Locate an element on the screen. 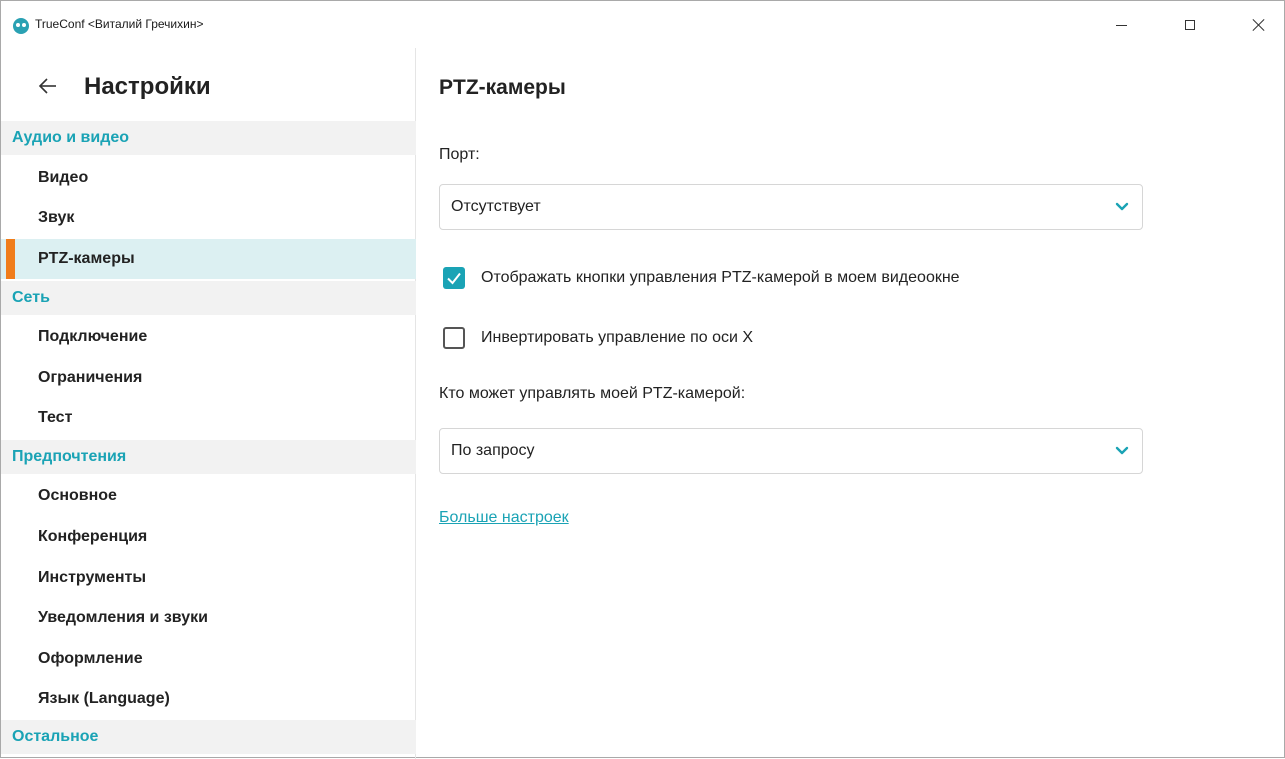 Image resolution: width=1285 pixels, height=759 pixels. sidebar-header: Настройки is located at coordinates (208, 84).